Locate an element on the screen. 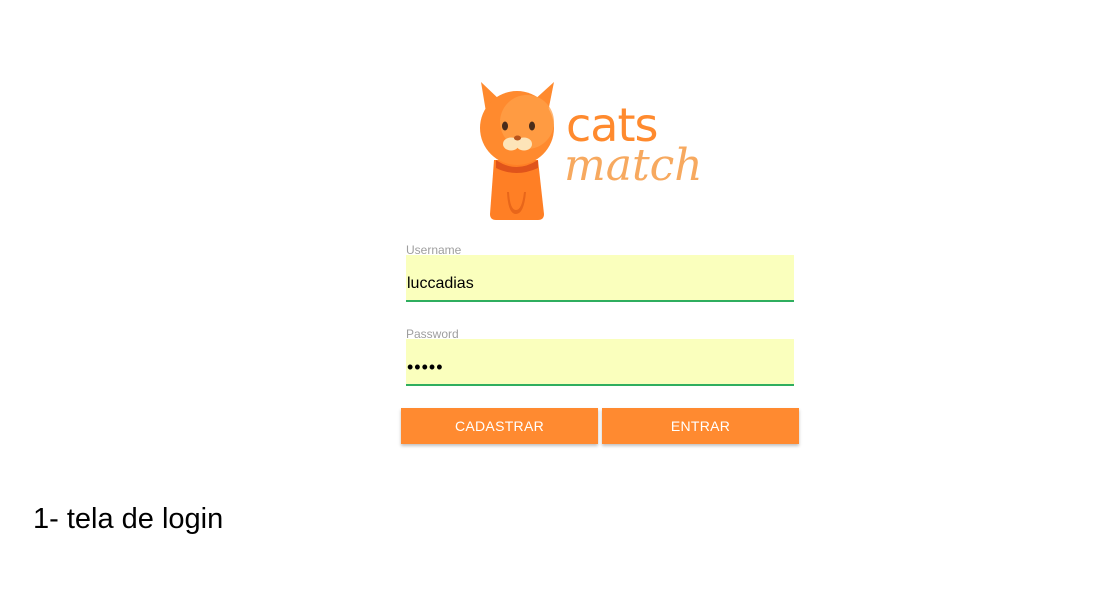 This screenshot has height=605, width=1093. cats-match-logo: cats match is located at coordinates (606, 152).